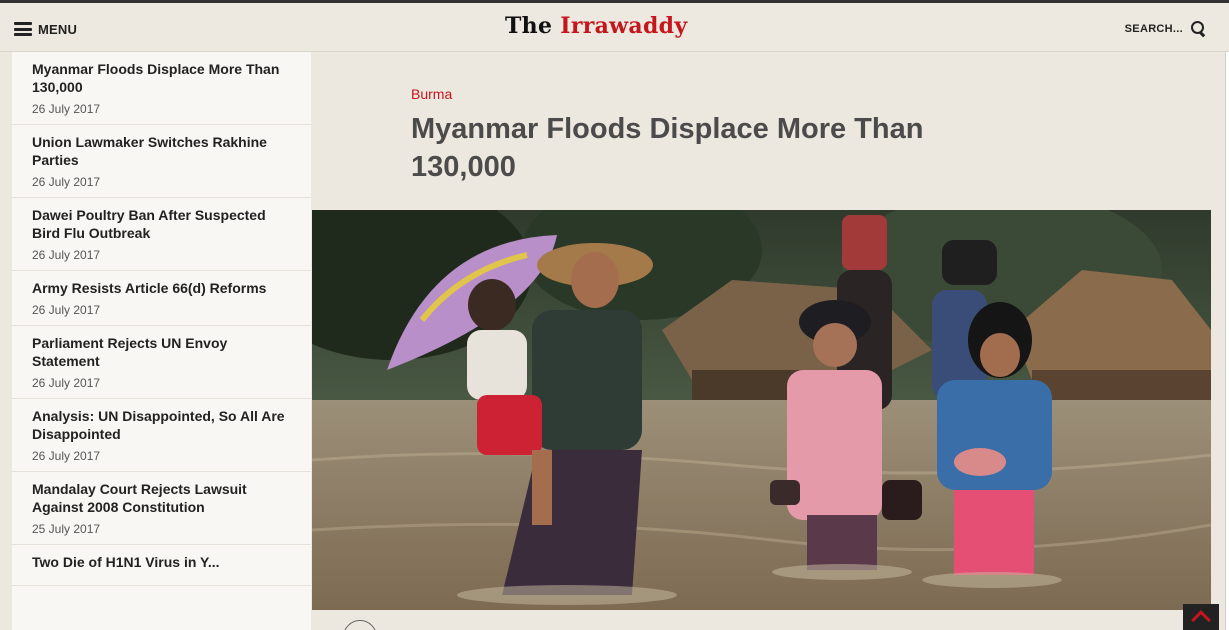  Describe the element at coordinates (529, 26) in the screenshot. I see `logo-the: The` at that location.